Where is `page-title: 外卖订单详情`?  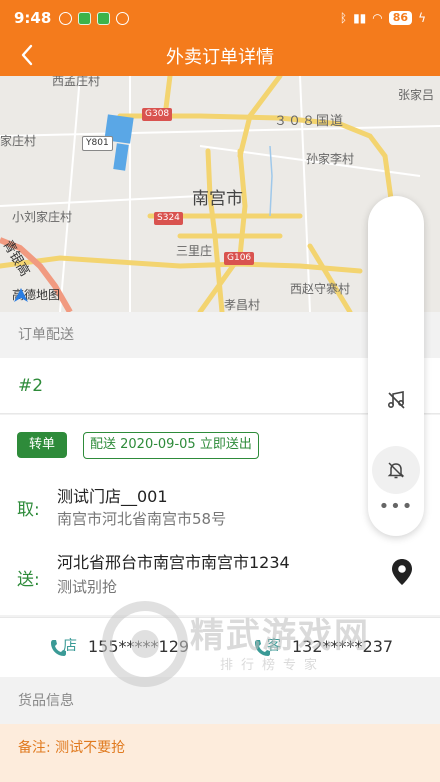 page-title: 外卖订单详情 is located at coordinates (220, 57).